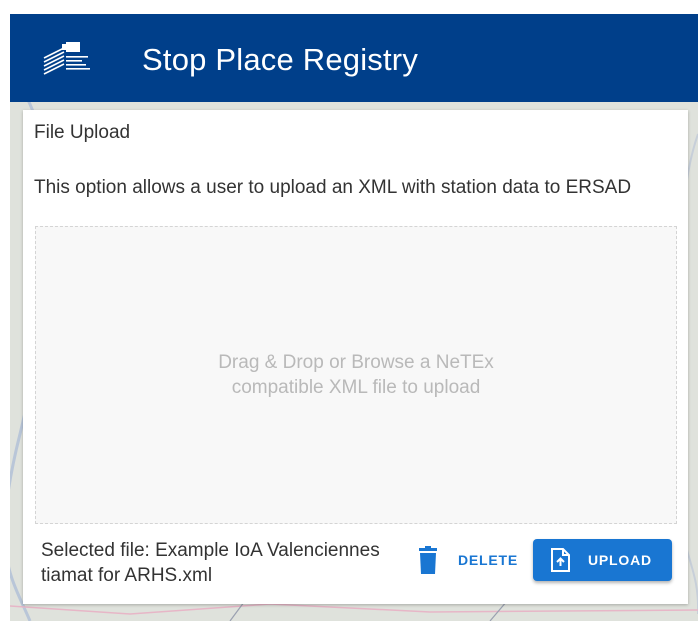  What do you see at coordinates (620, 560) in the screenshot?
I see `upload-button-label: UPLOAD` at bounding box center [620, 560].